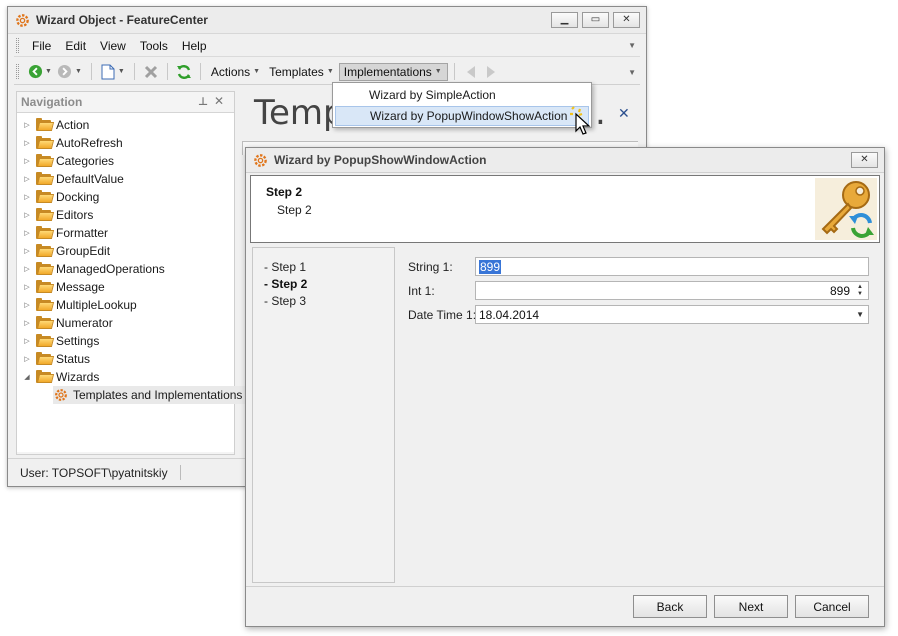 Image resolution: width=898 pixels, height=636 pixels. I want to click on spin-buttons: ▲ ▼, so click(860, 290).